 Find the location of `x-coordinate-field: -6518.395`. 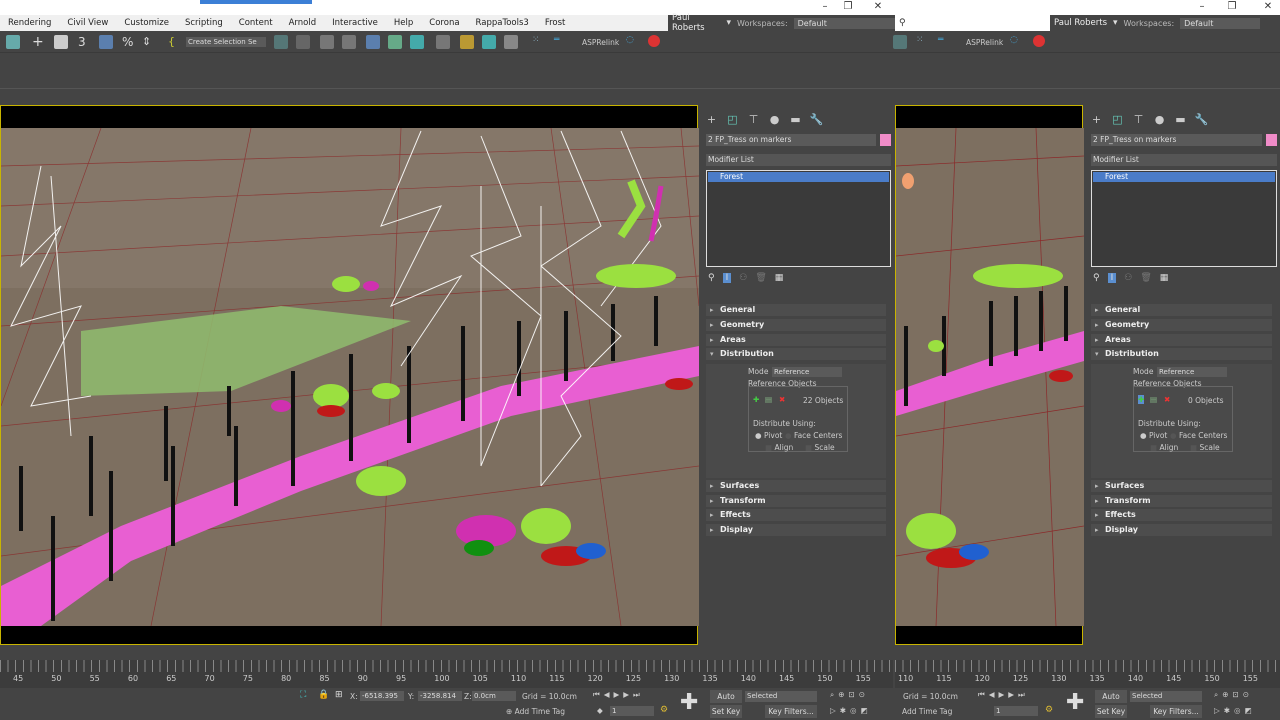

x-coordinate-field: -6518.395 is located at coordinates (382, 696).